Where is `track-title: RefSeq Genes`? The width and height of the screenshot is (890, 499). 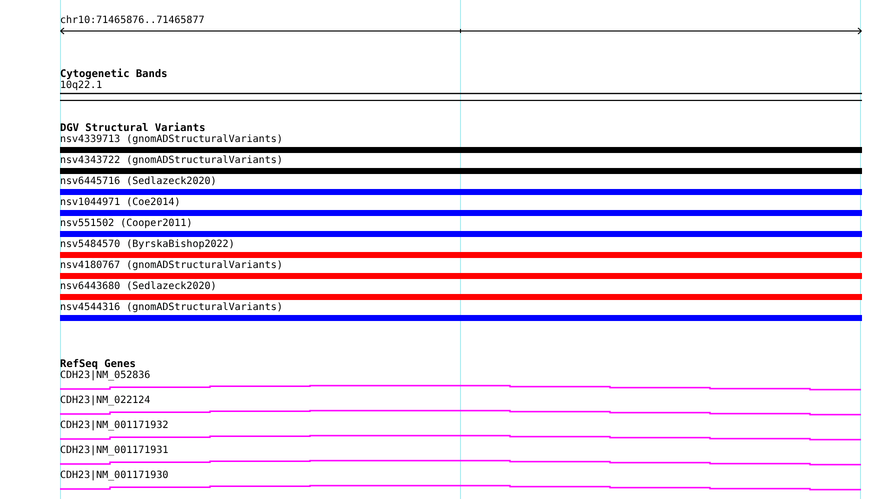
track-title: RefSeq Genes is located at coordinates (98, 364).